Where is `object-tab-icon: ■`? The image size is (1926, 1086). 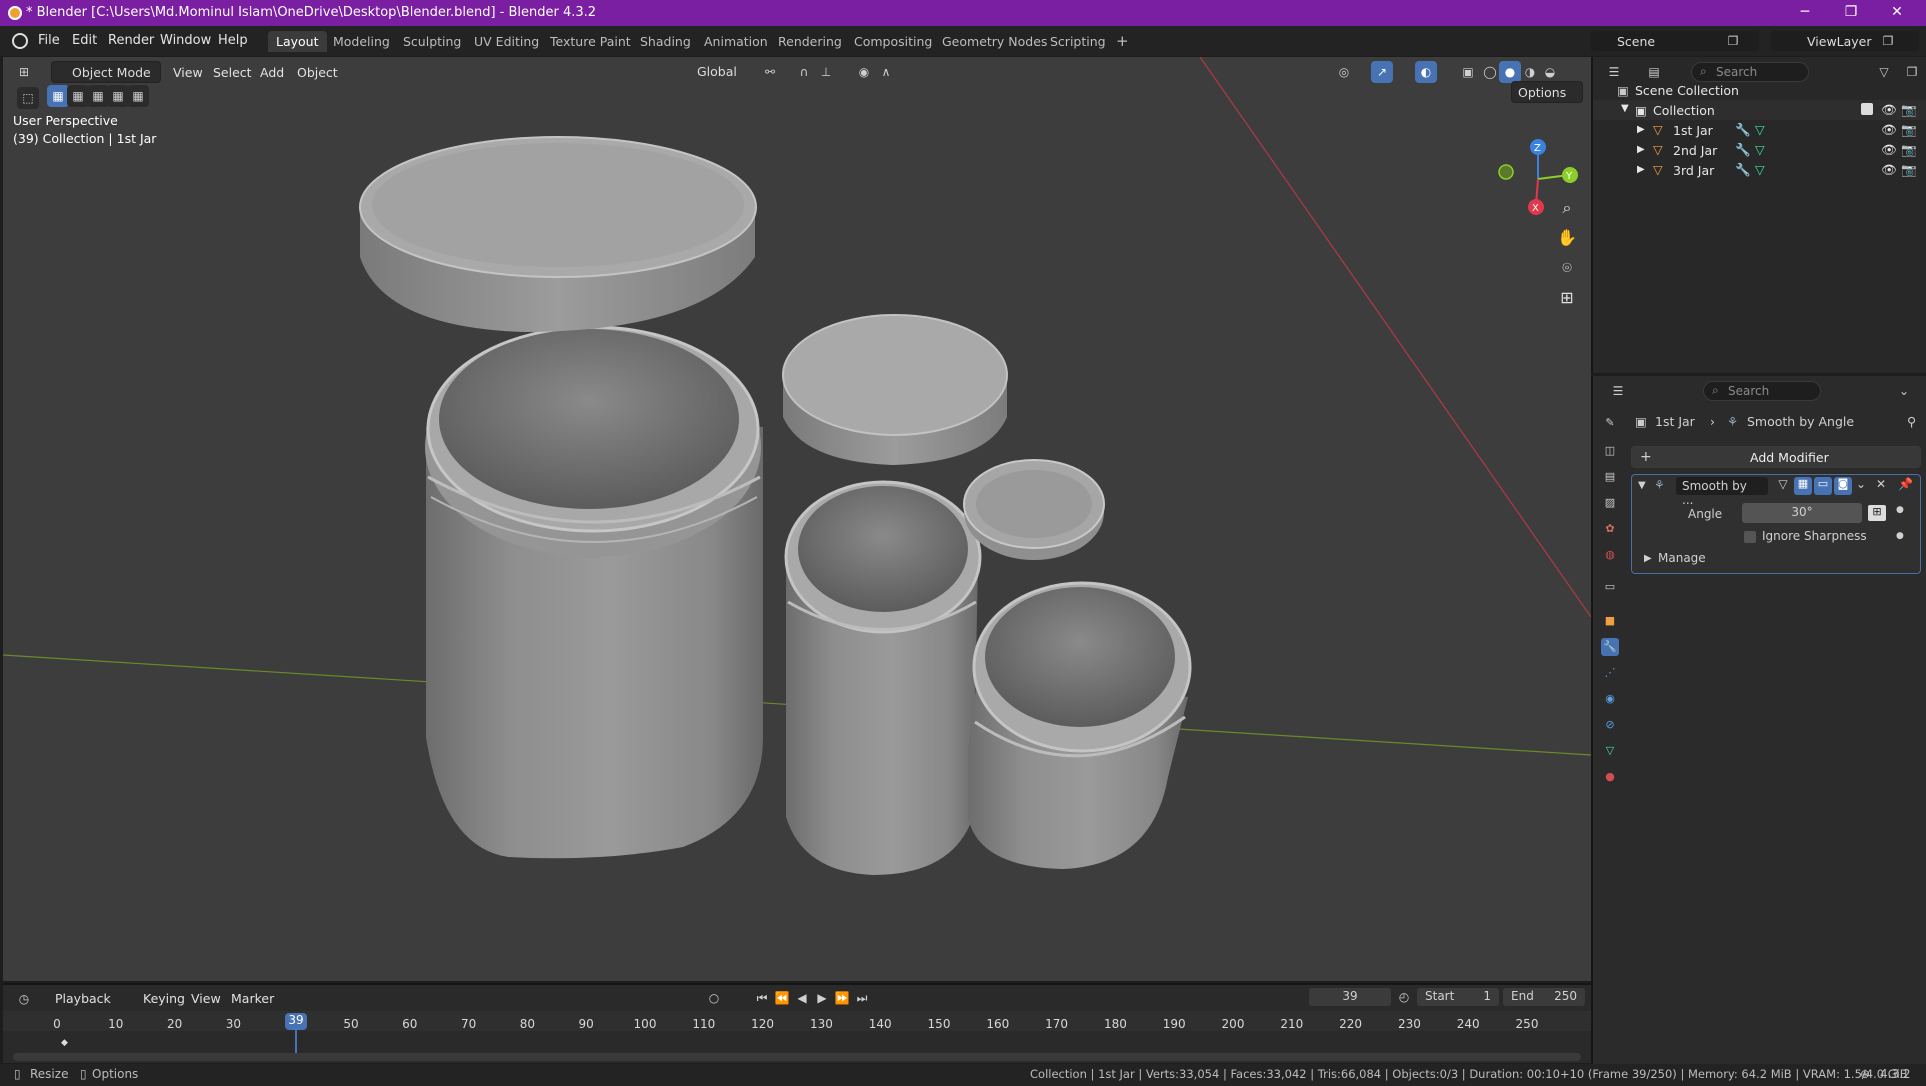
object-tab-icon: ■ is located at coordinates (1610, 621).